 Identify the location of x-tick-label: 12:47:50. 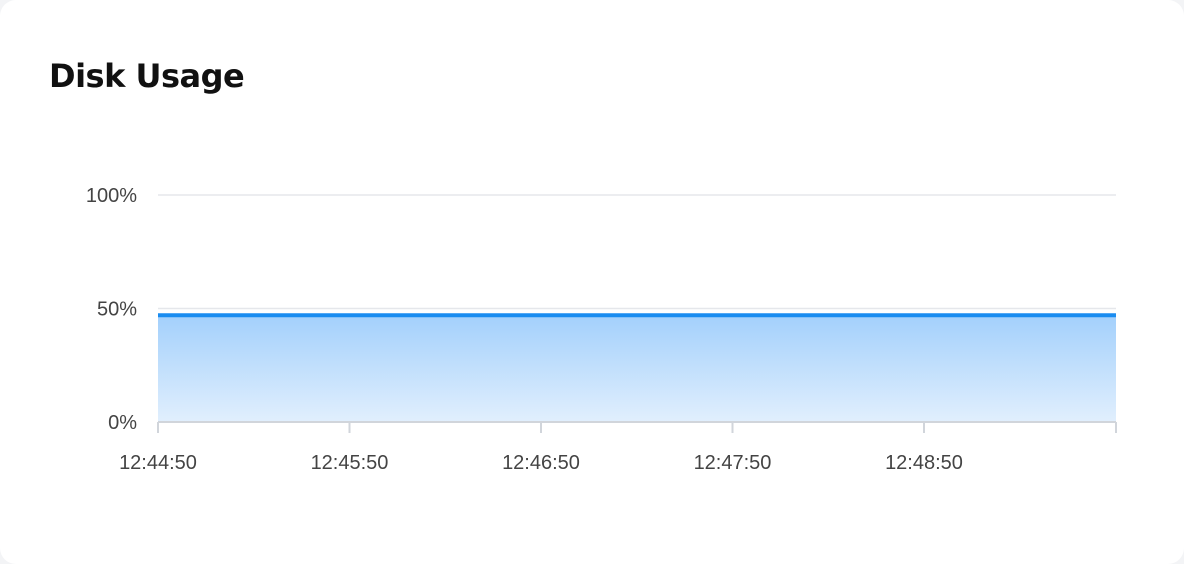
(733, 463).